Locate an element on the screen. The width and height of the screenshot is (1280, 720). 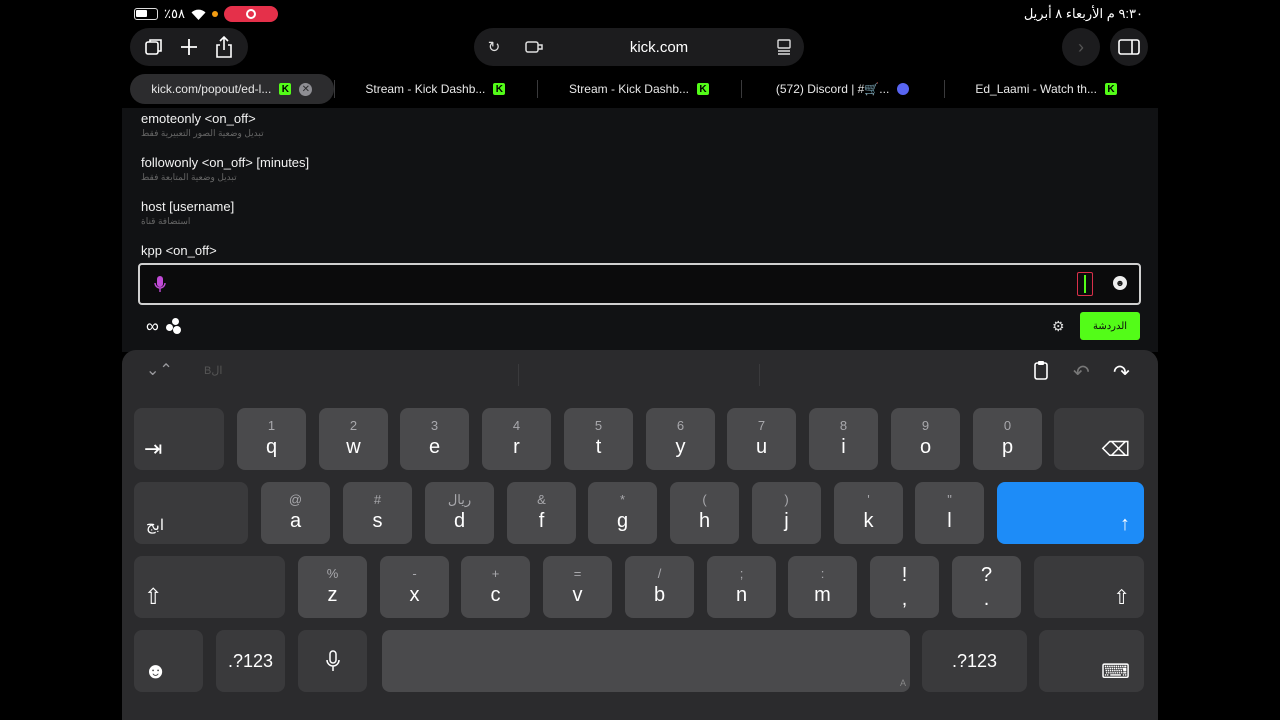
reader-mode-icon is located at coordinates (784, 47).